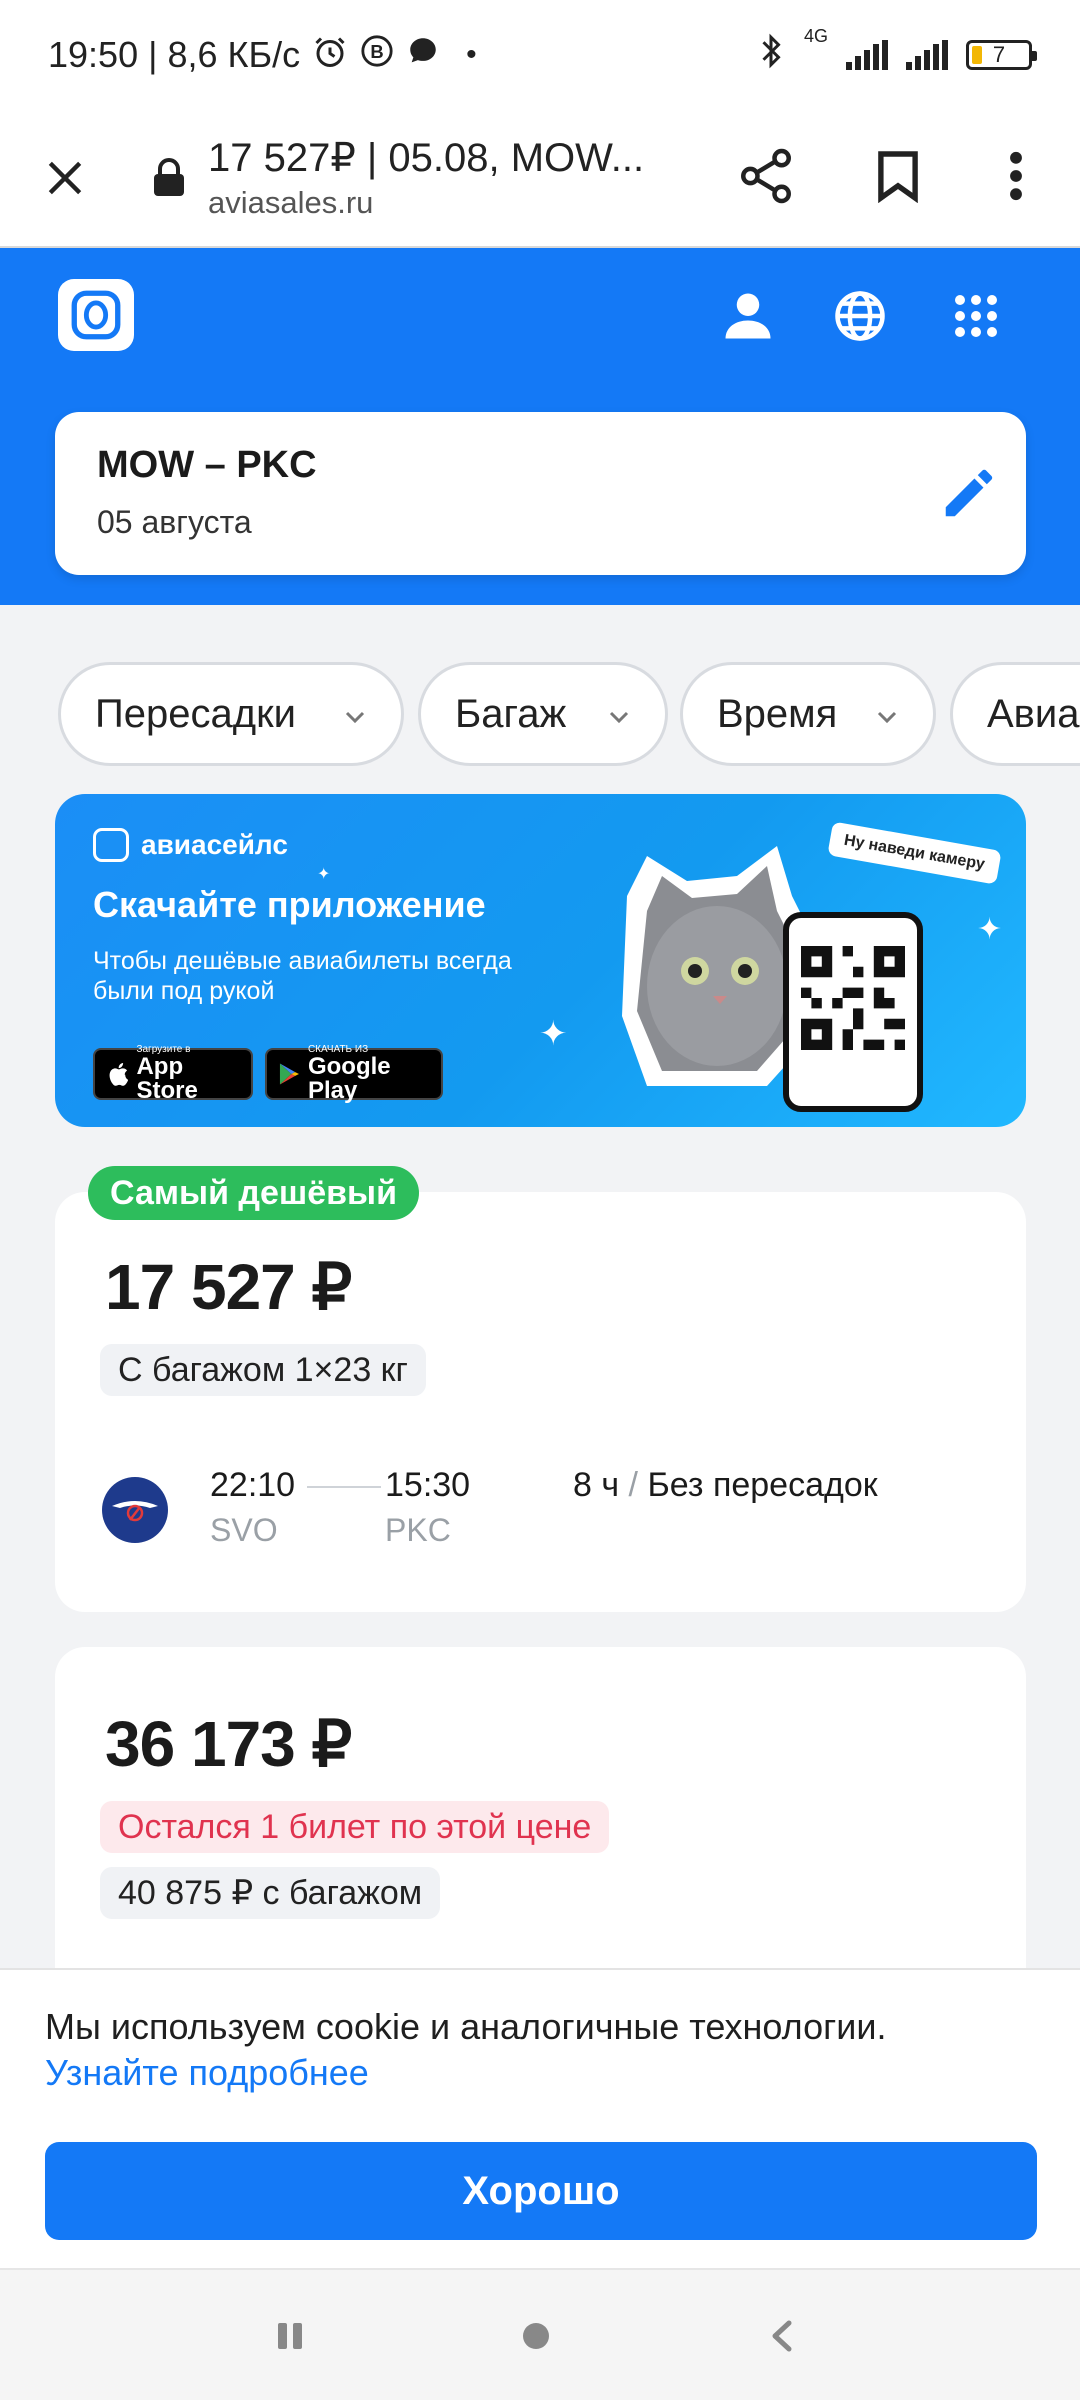 The height and width of the screenshot is (2400, 1080). I want to click on arrive-airport: PKC, so click(418, 1530).